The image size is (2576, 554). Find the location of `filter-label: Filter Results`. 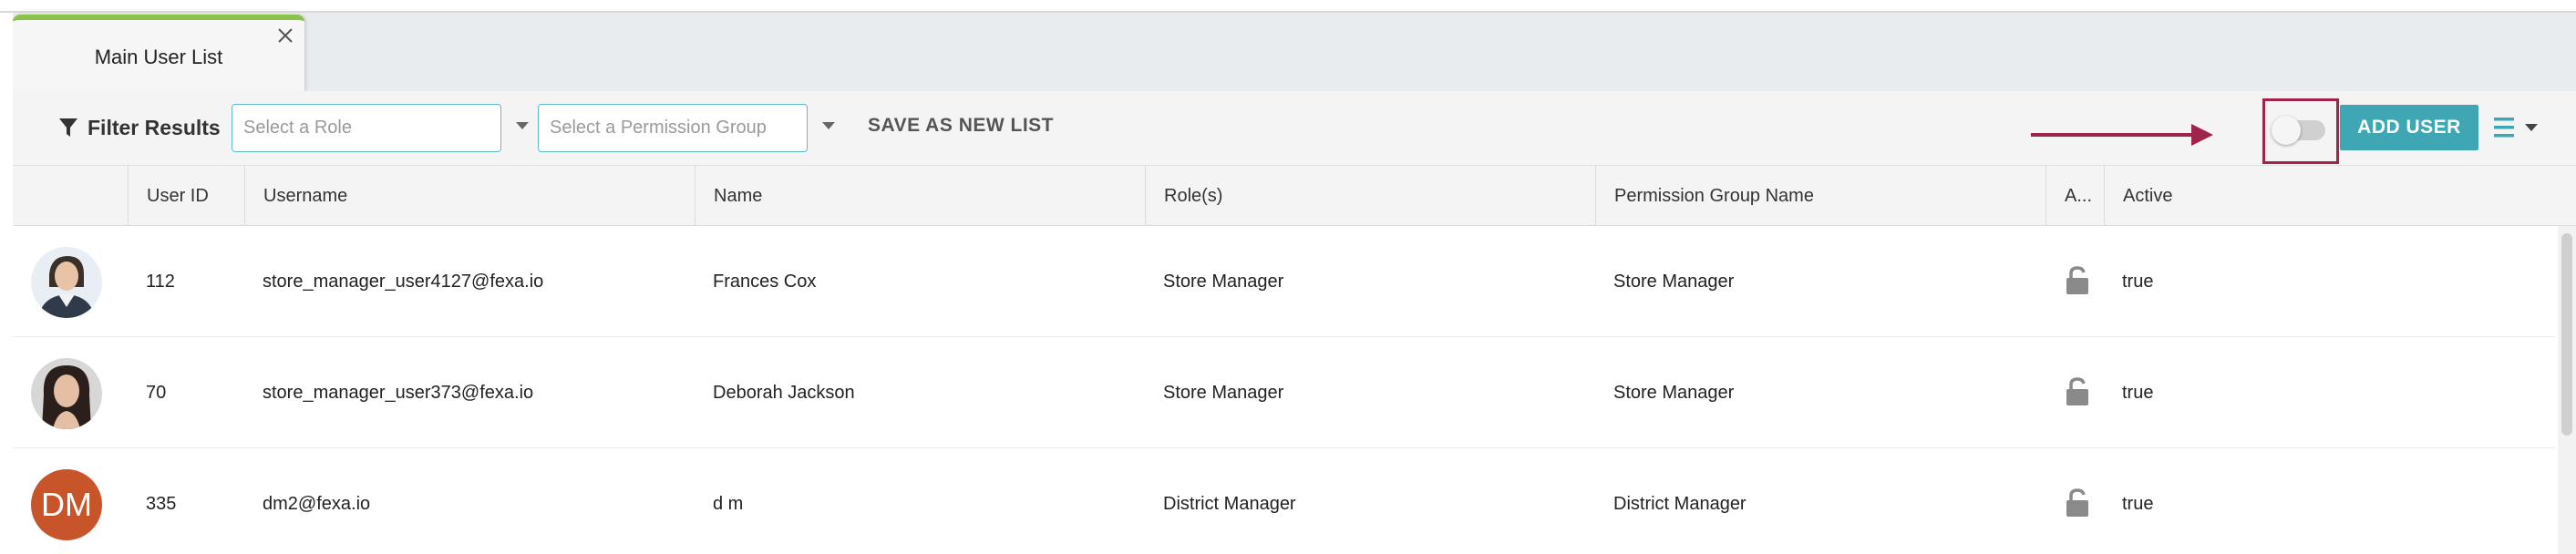

filter-label: Filter Results is located at coordinates (154, 127).